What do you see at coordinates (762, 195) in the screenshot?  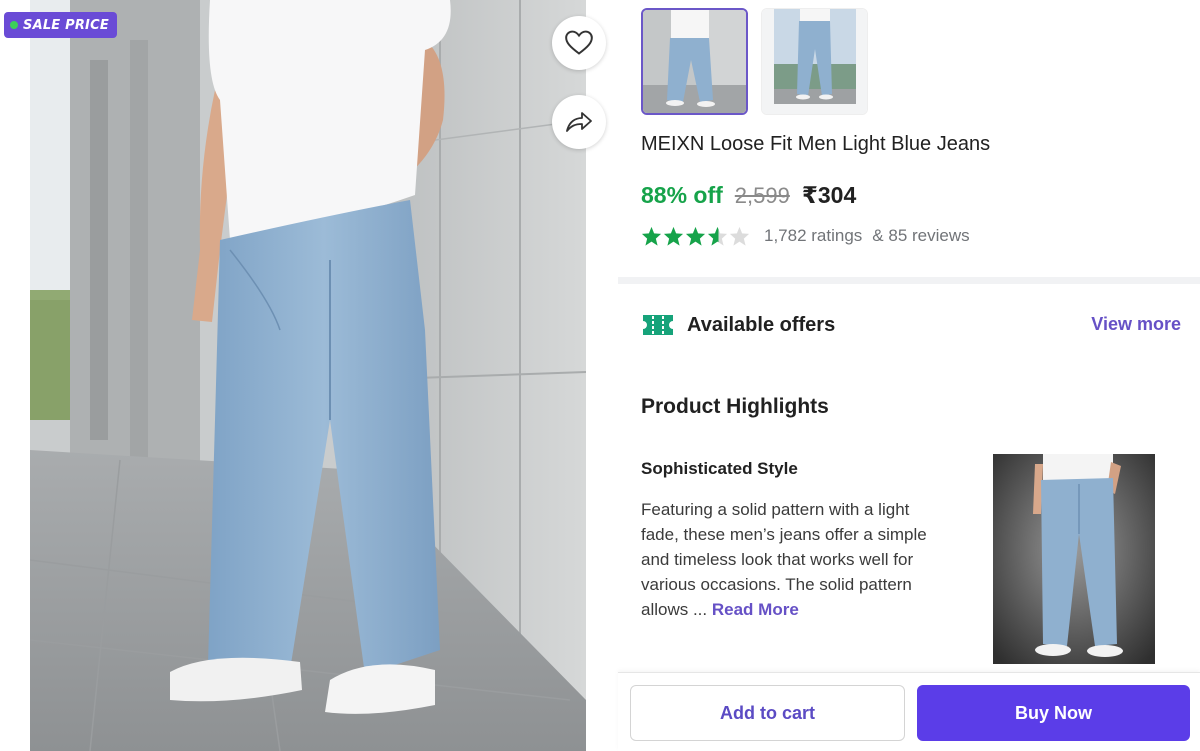 I see `original-price: 2,599` at bounding box center [762, 195].